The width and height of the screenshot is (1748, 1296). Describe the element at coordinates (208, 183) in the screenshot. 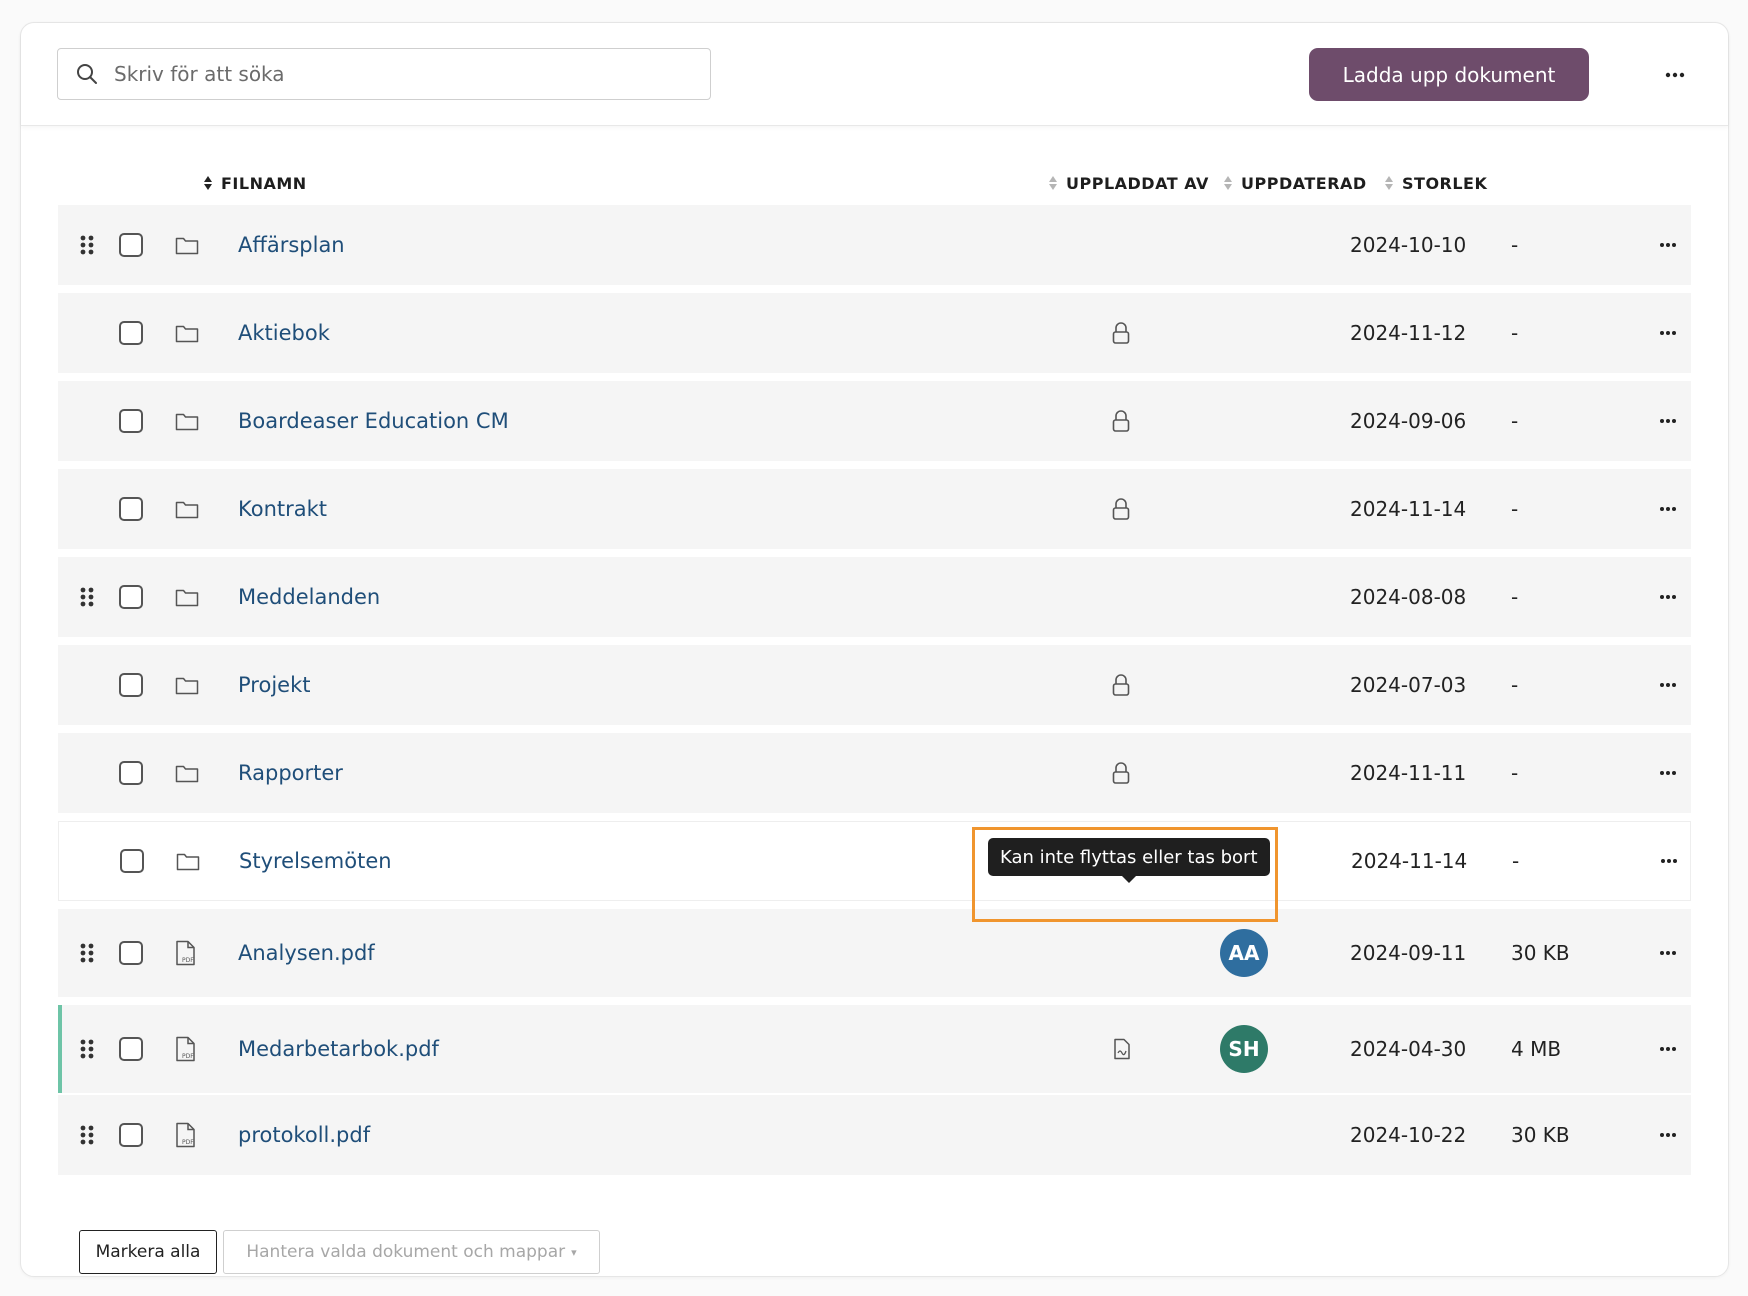

I see `sort-asc-icon` at that location.